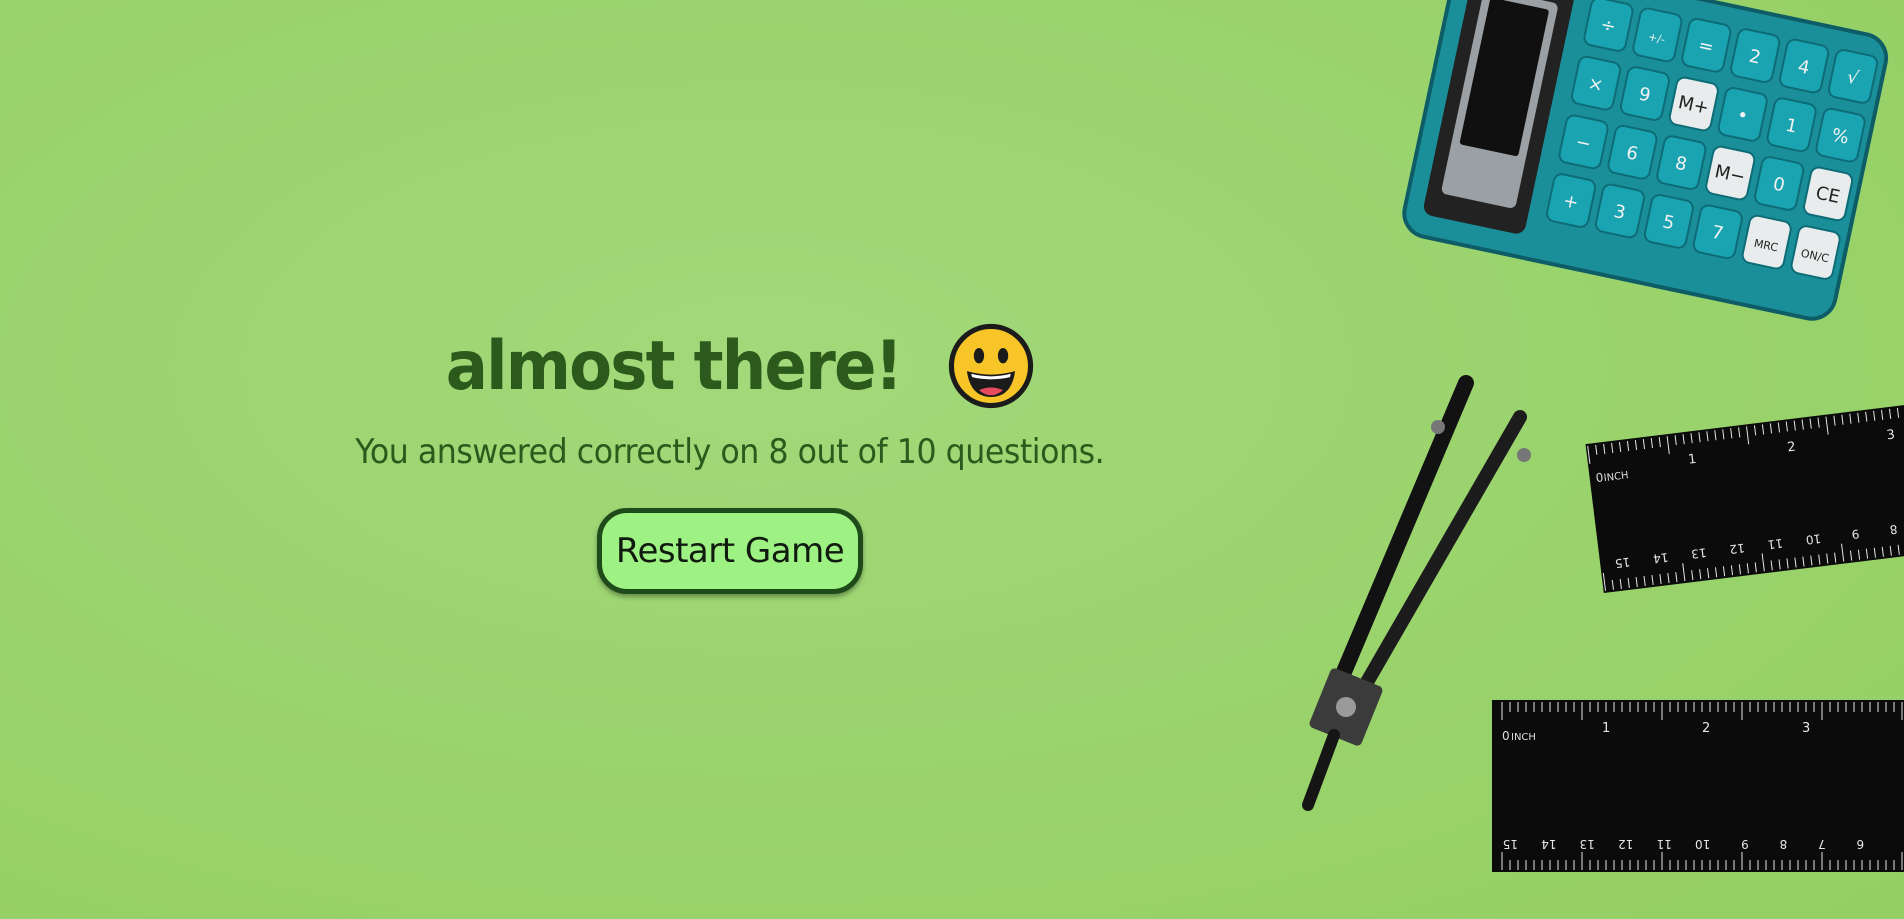  I want to click on calculator-key: ×, so click(1596, 83).